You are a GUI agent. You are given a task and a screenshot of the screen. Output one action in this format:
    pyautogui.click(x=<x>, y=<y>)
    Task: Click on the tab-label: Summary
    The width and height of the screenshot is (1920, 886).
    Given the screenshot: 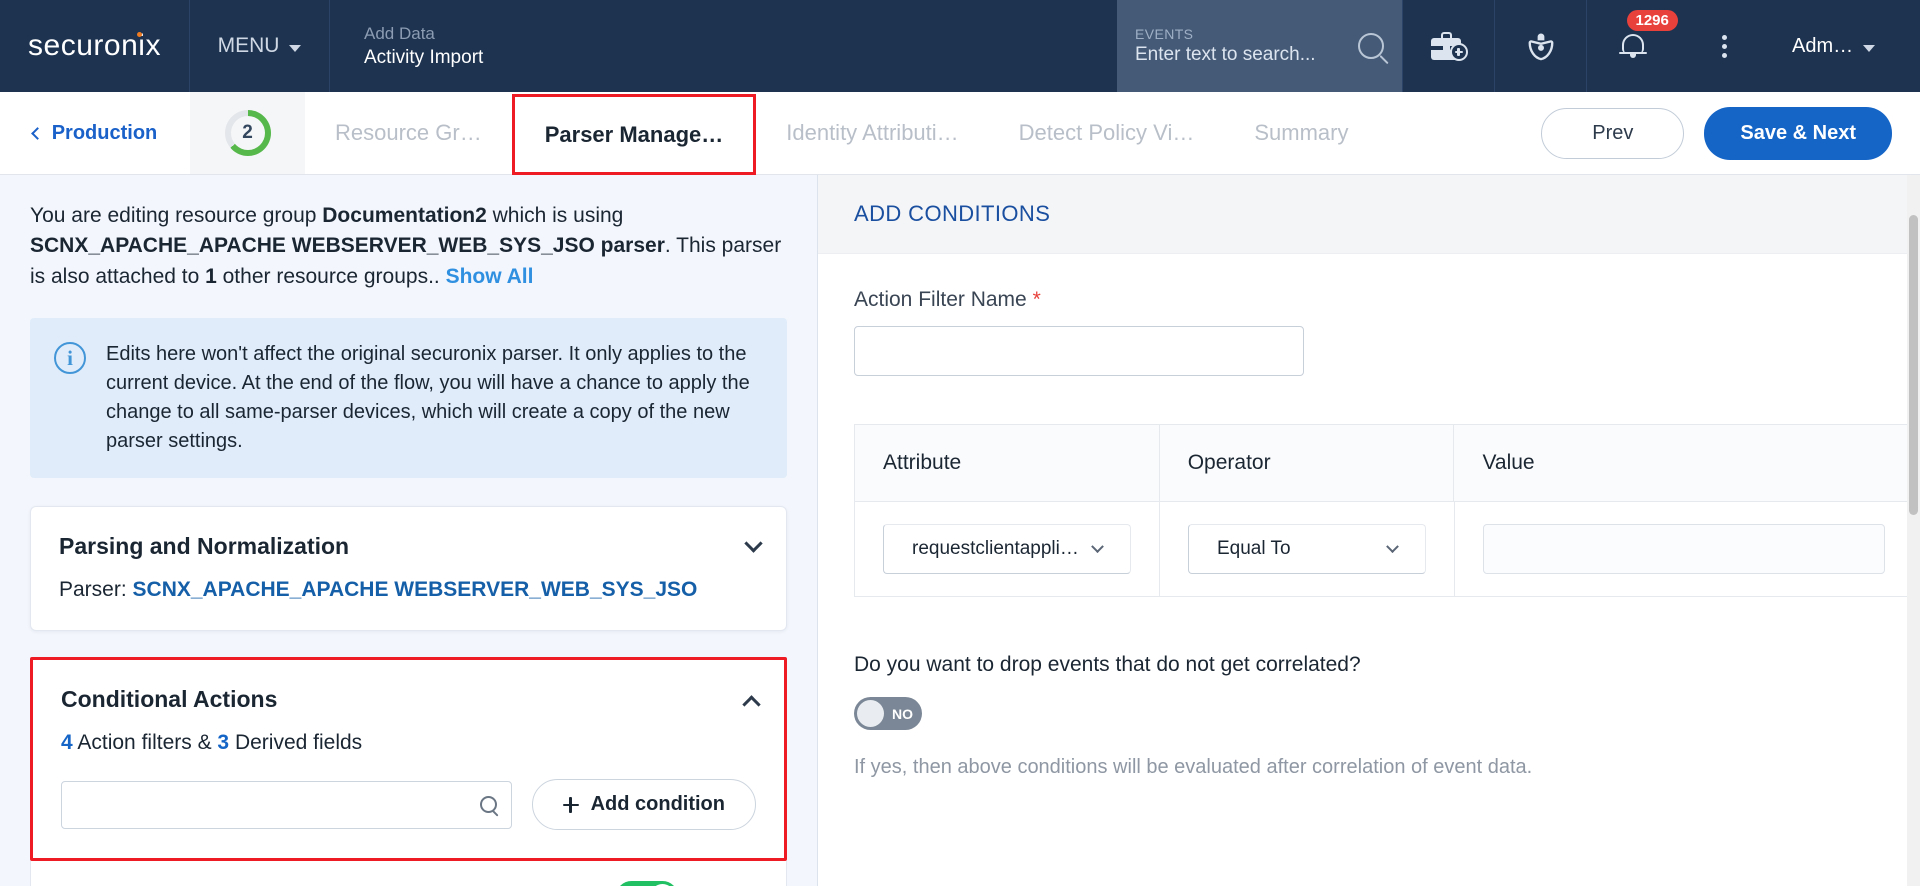 What is the action you would take?
    pyautogui.click(x=1301, y=132)
    